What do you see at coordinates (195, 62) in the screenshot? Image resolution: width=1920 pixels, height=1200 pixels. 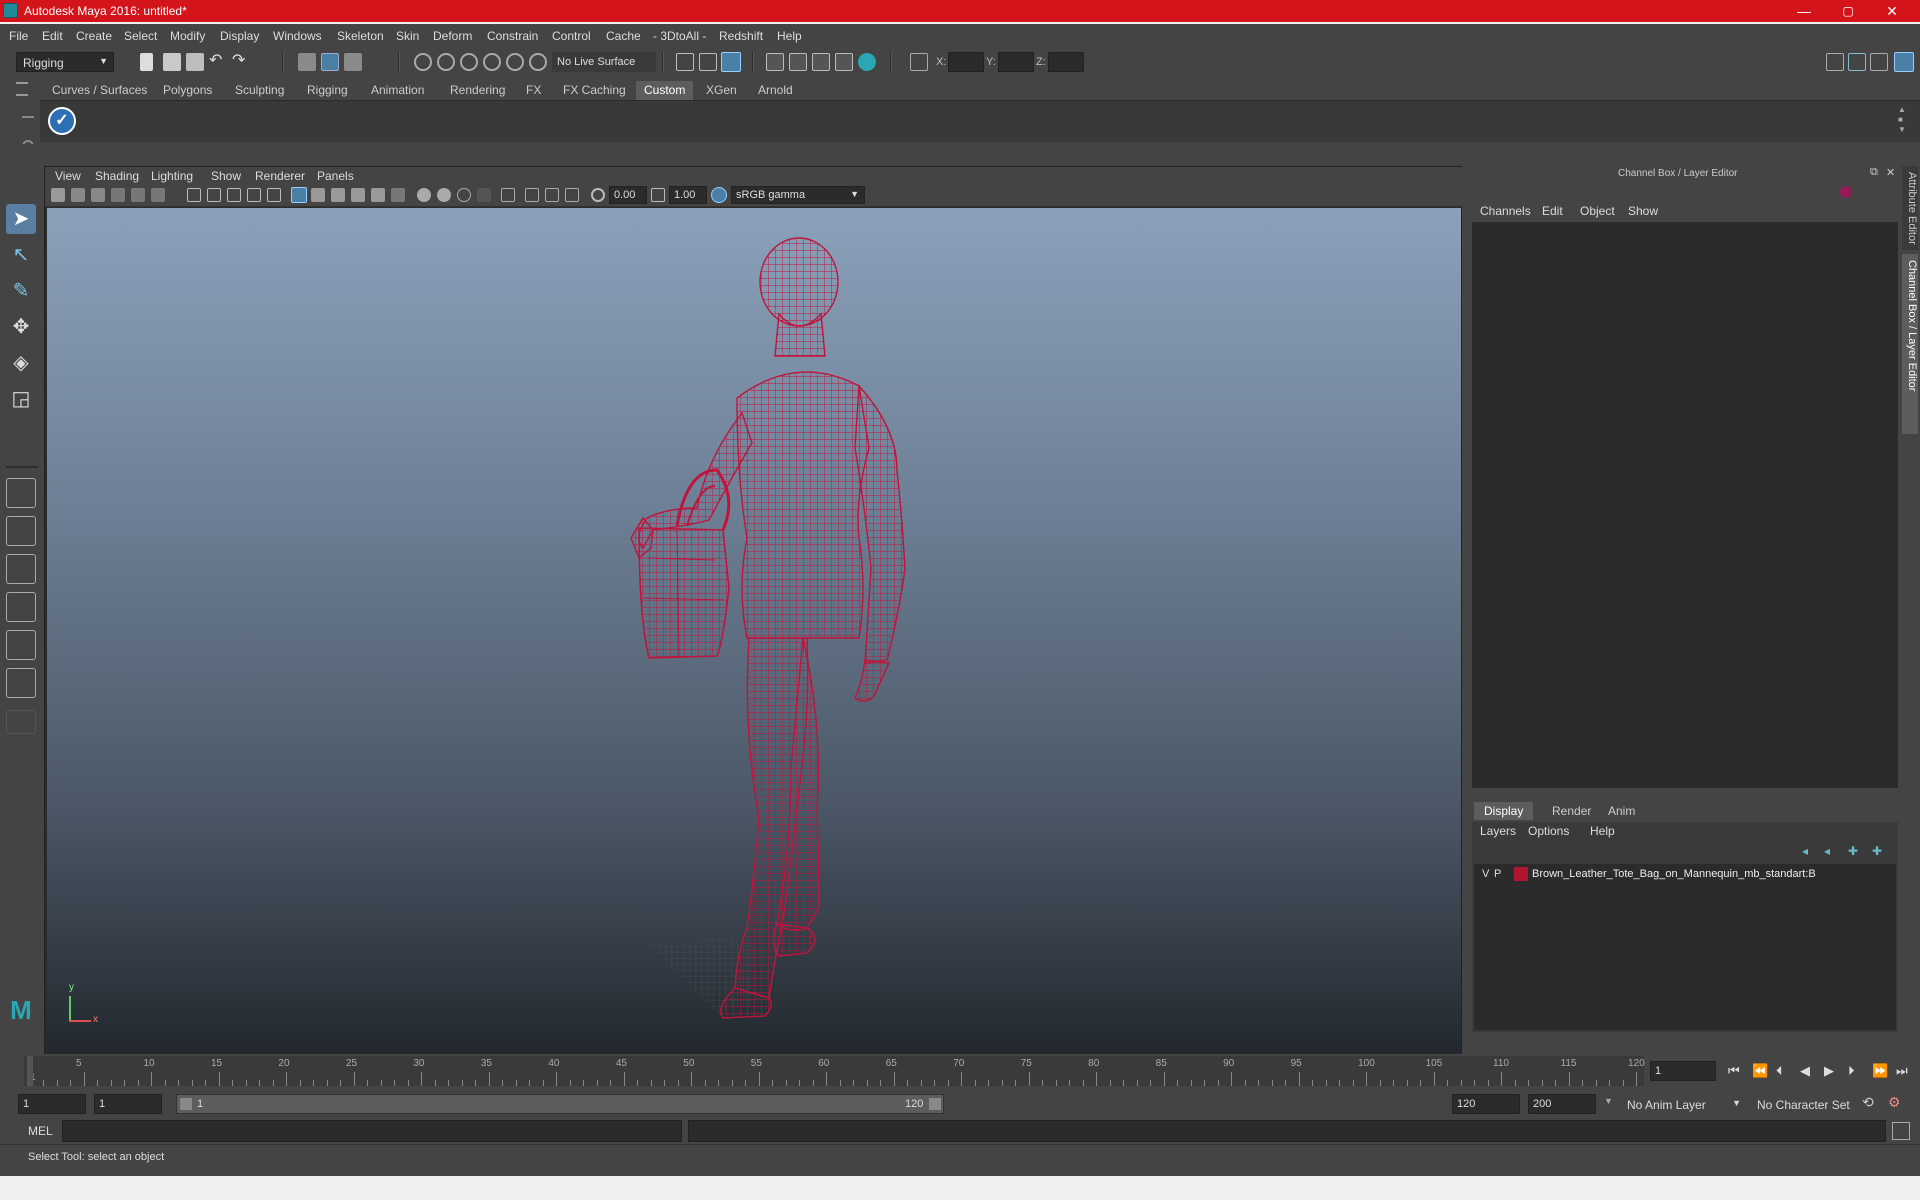 I see `save-scene-icon` at bounding box center [195, 62].